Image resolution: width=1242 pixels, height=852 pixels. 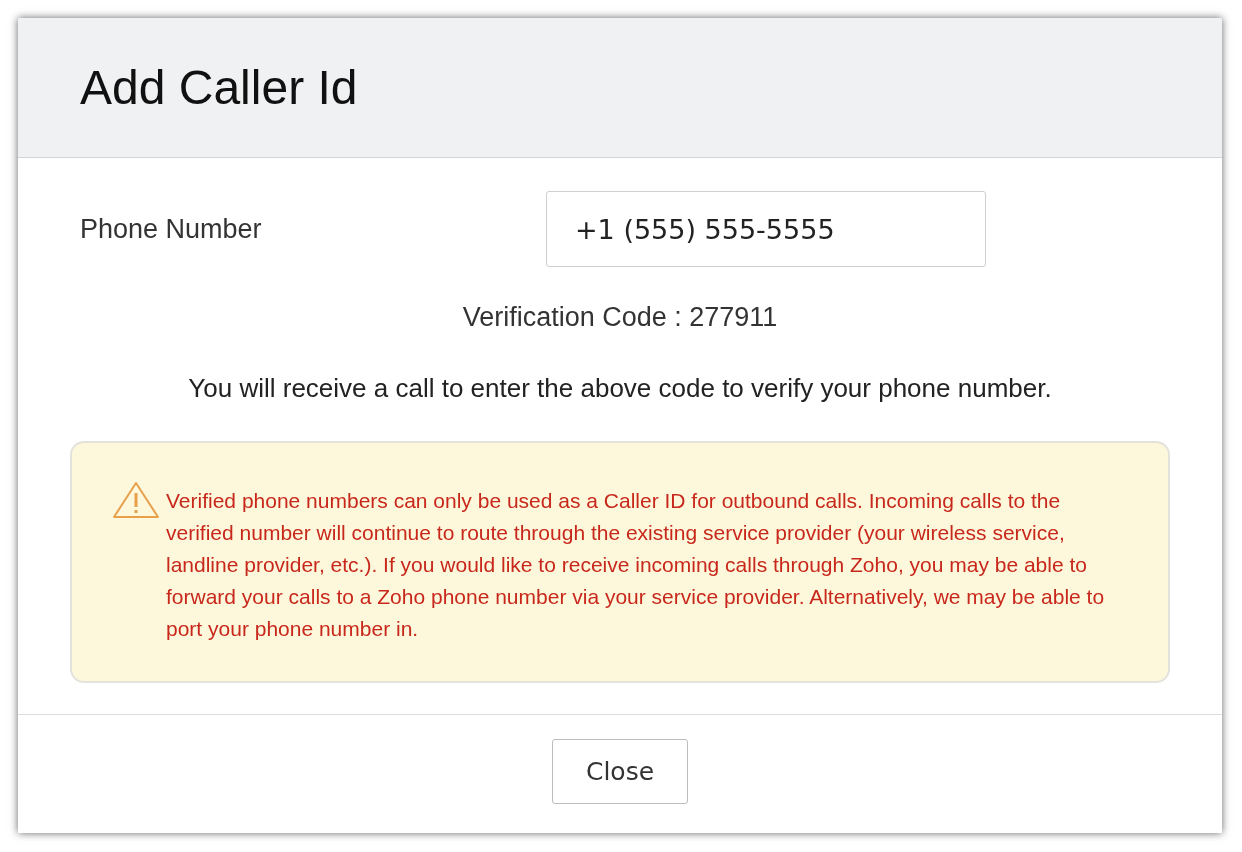 I want to click on dialog-title: Add Caller Id, so click(x=219, y=87).